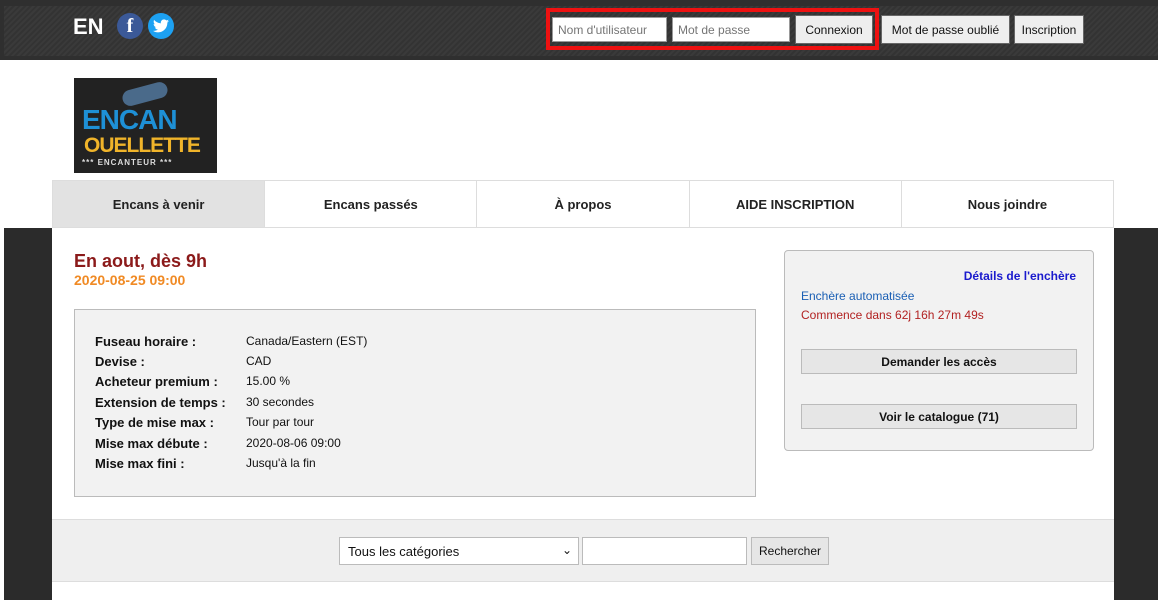  I want to click on tab-about: À propos, so click(583, 204).